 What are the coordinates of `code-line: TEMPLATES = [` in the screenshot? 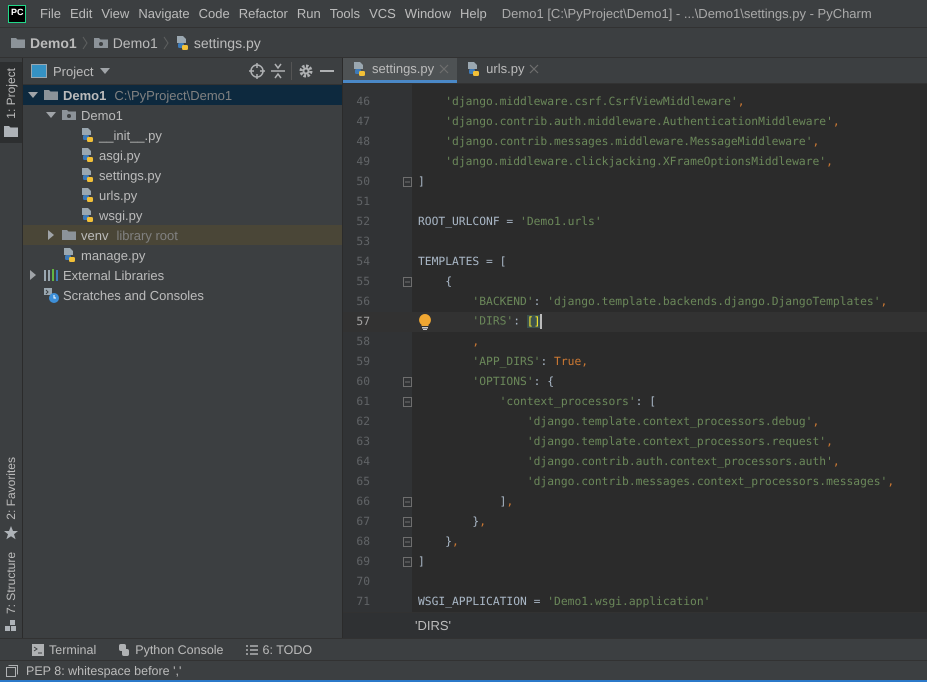 It's located at (462, 261).